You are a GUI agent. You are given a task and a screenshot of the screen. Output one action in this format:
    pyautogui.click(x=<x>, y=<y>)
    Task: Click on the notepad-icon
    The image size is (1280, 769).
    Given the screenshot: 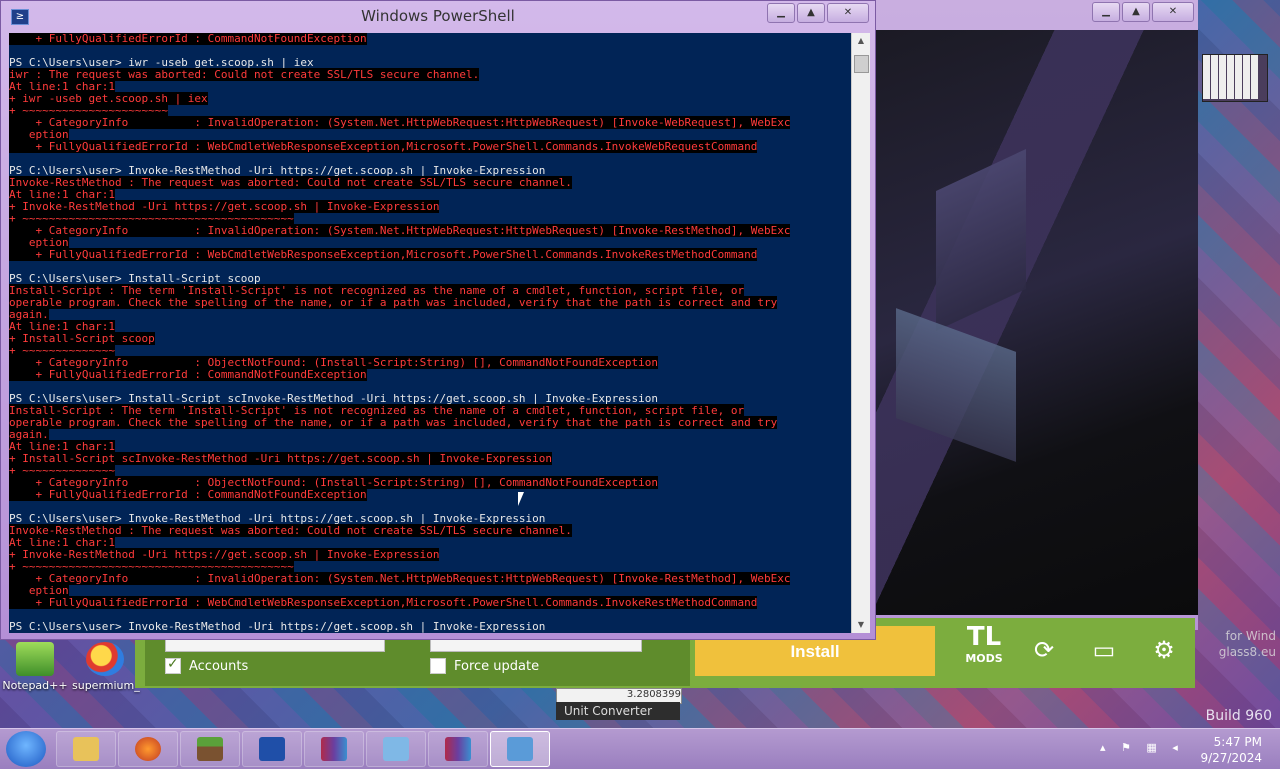 What is the action you would take?
    pyautogui.click(x=396, y=749)
    